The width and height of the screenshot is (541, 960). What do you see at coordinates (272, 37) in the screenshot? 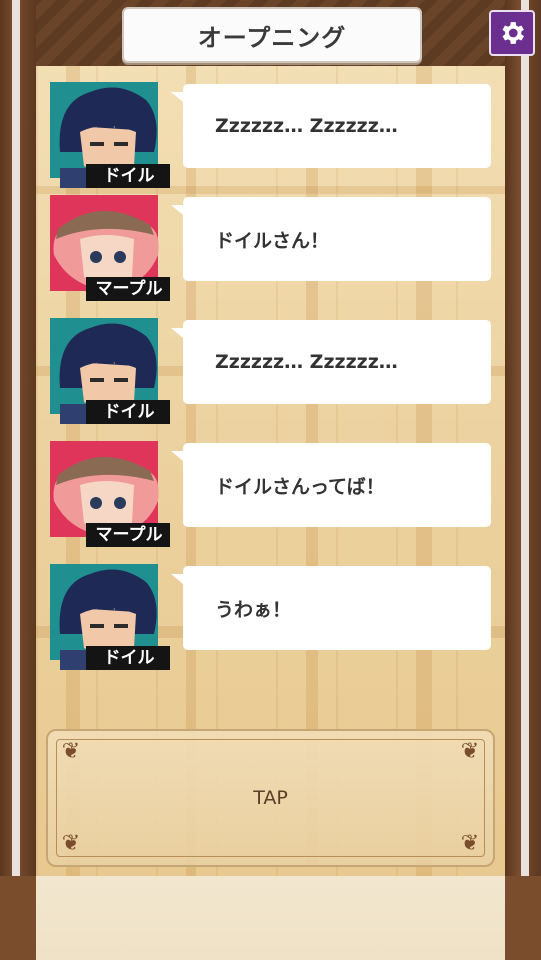
I see `page-title: オープニング` at bounding box center [272, 37].